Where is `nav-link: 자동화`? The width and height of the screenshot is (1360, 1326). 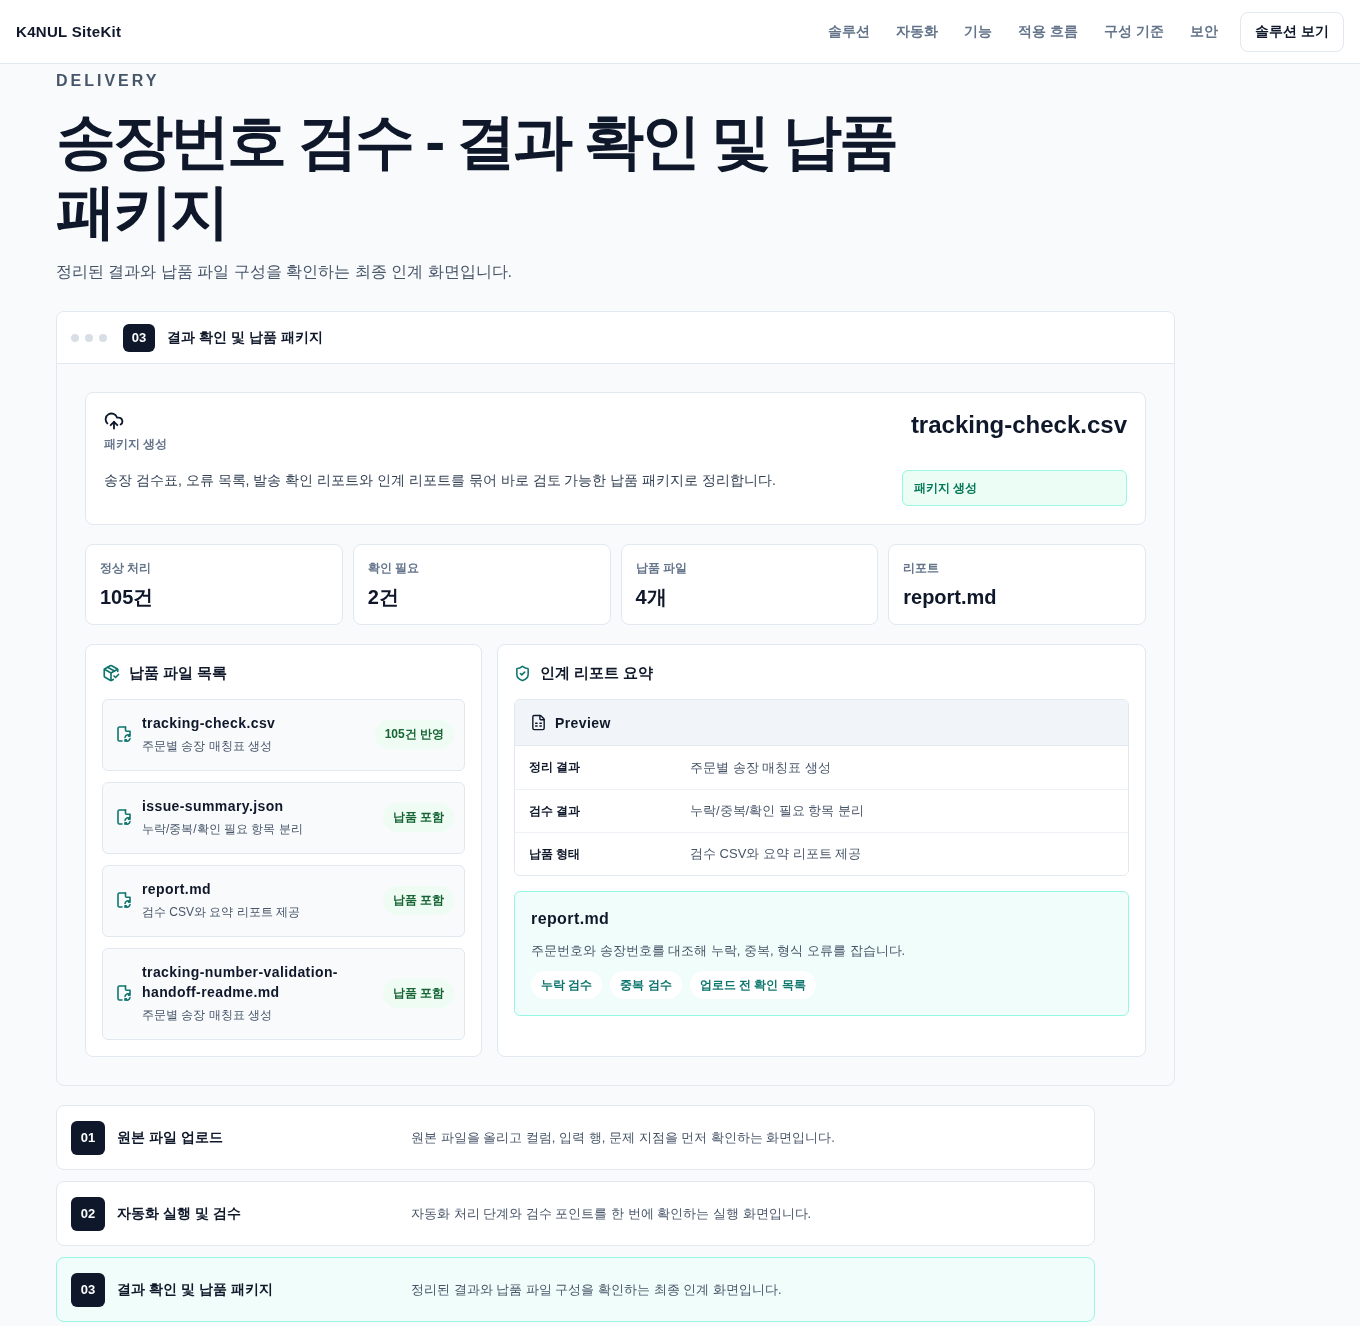
nav-link: 자동화 is located at coordinates (917, 31).